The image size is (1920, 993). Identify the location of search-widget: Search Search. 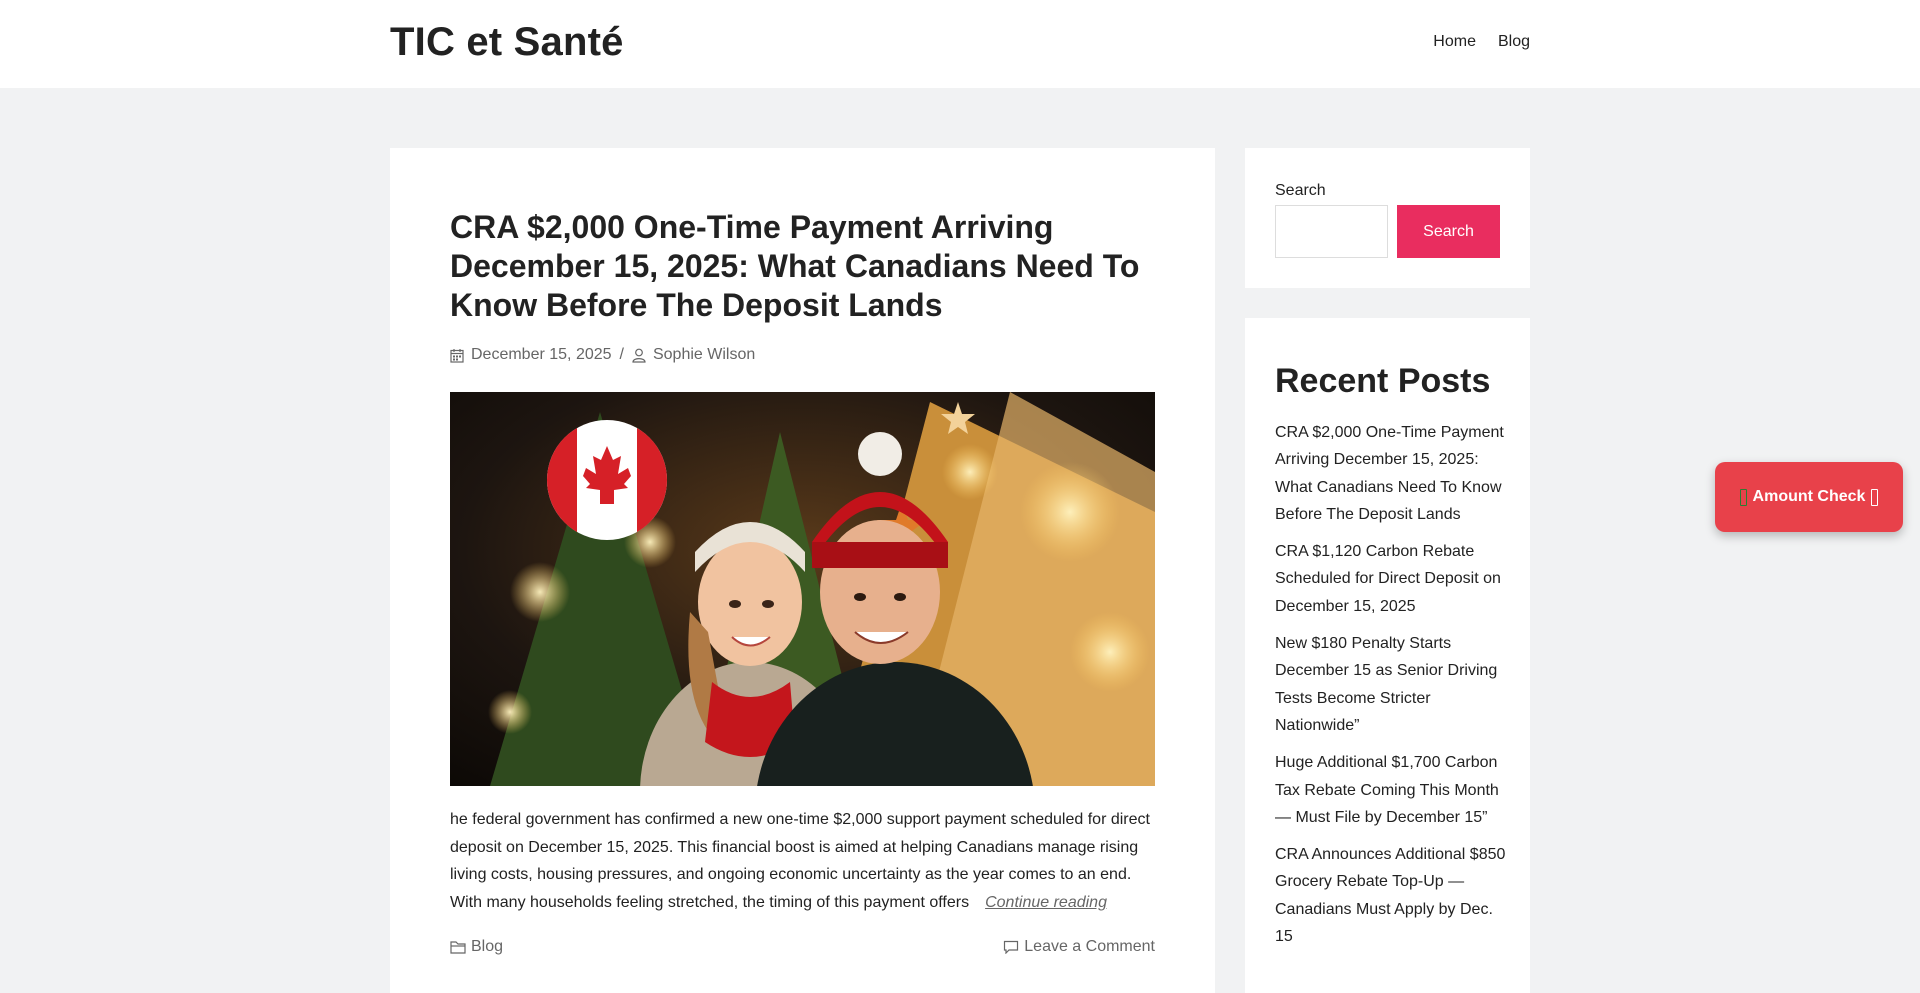
(1387, 218).